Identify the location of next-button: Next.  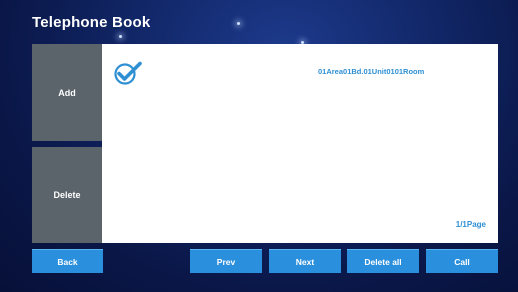
(305, 261).